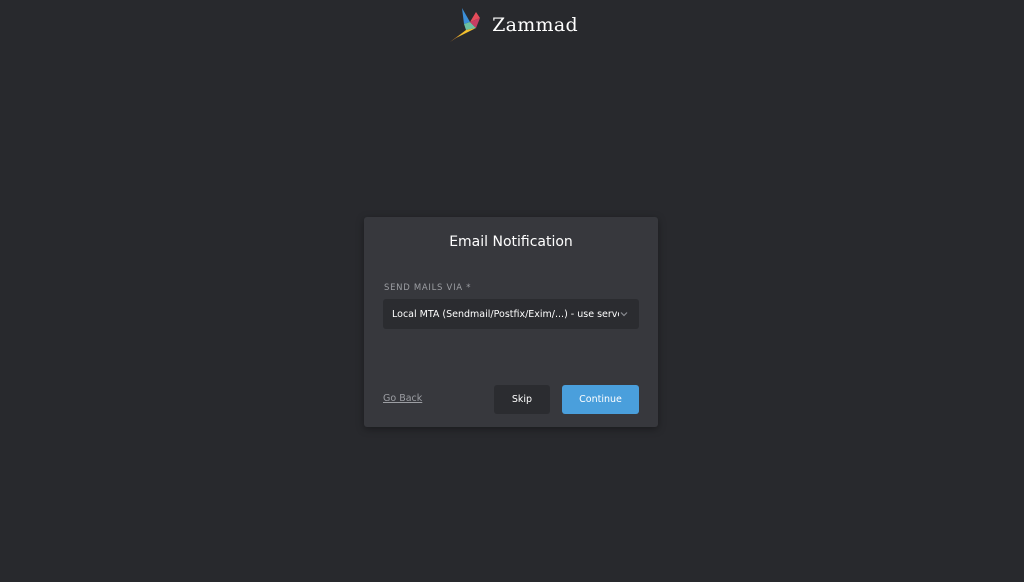 This screenshot has width=1024, height=582. I want to click on go-back-link: Go Back, so click(402, 398).